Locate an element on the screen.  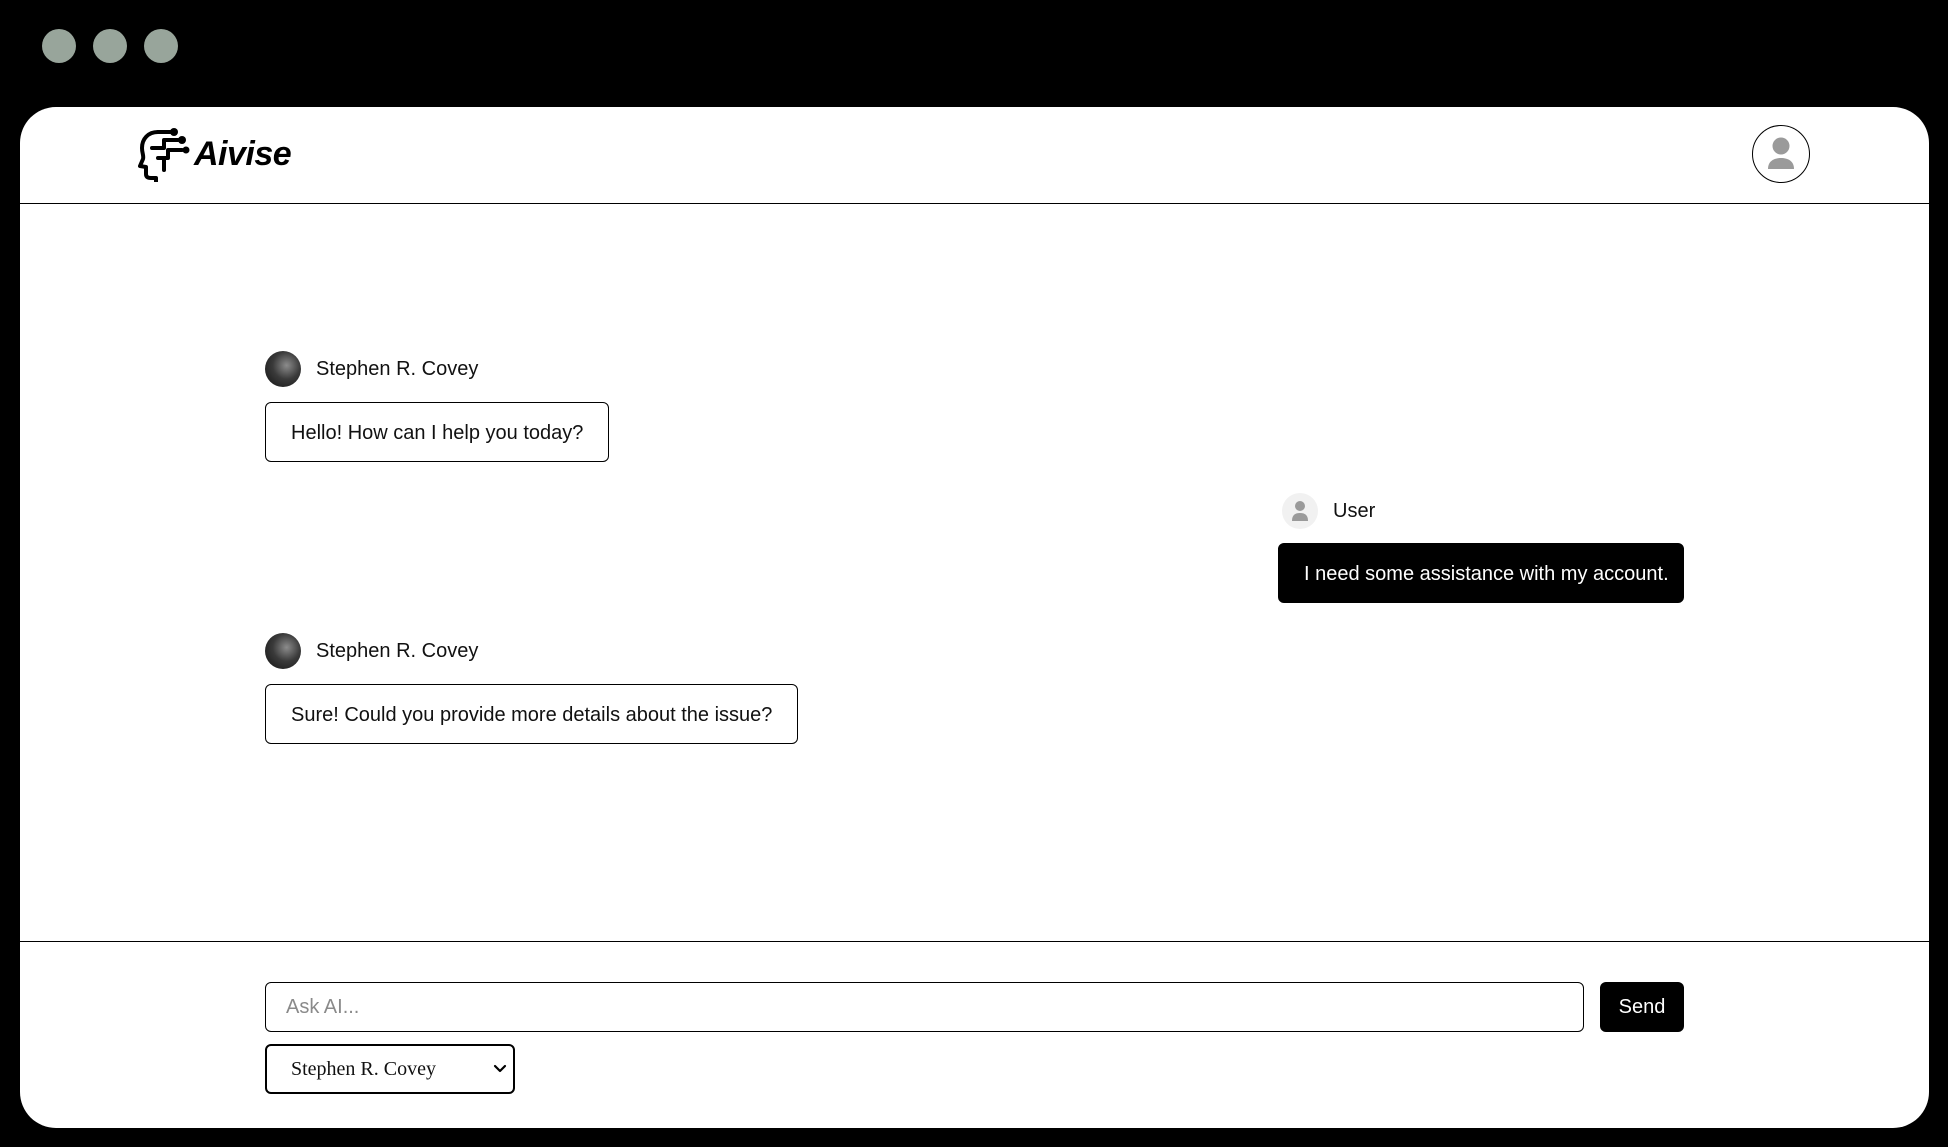
assistant-message: Hello! How can I help you today? is located at coordinates (437, 432).